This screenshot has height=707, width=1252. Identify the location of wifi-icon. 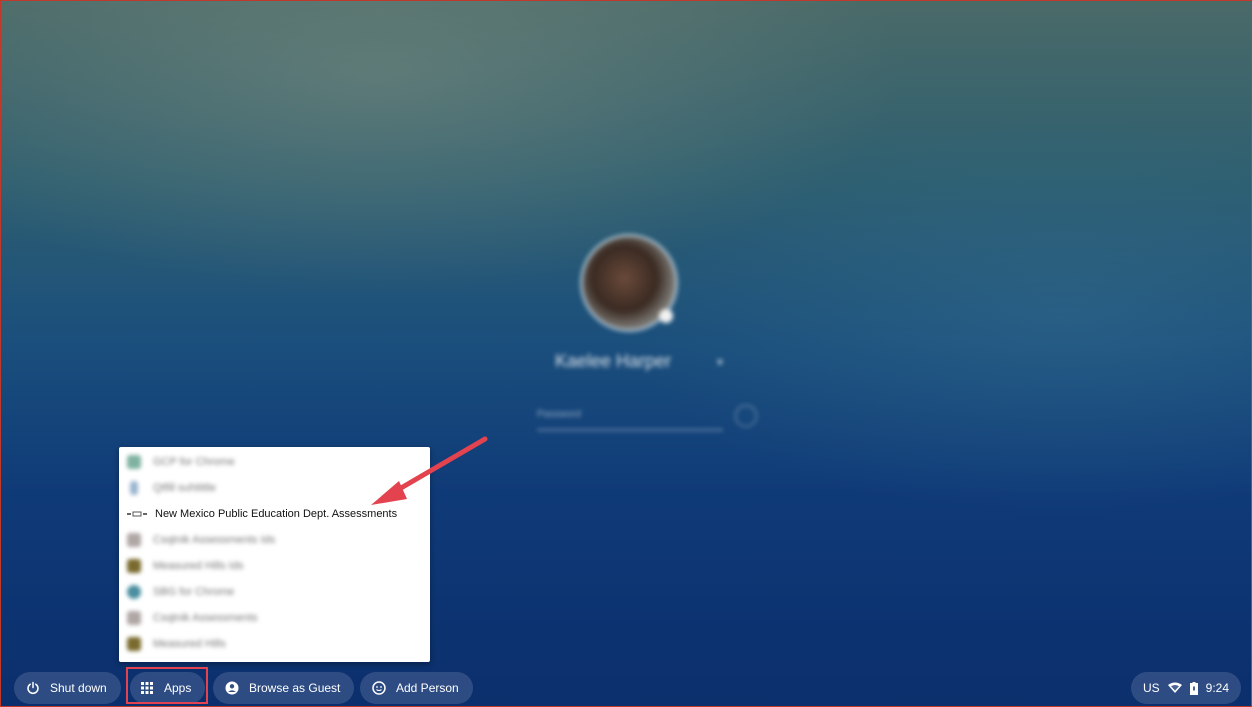
(1174, 688).